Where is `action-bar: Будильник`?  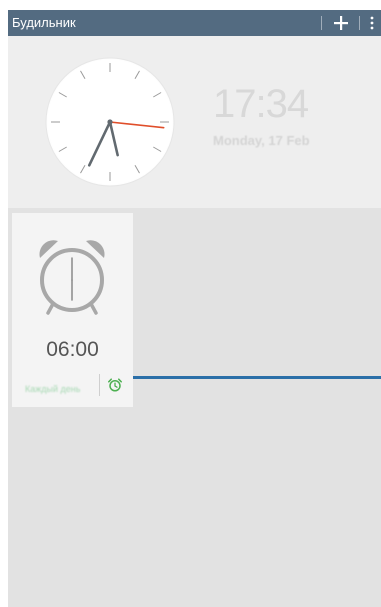
action-bar: Будильник is located at coordinates (194, 23).